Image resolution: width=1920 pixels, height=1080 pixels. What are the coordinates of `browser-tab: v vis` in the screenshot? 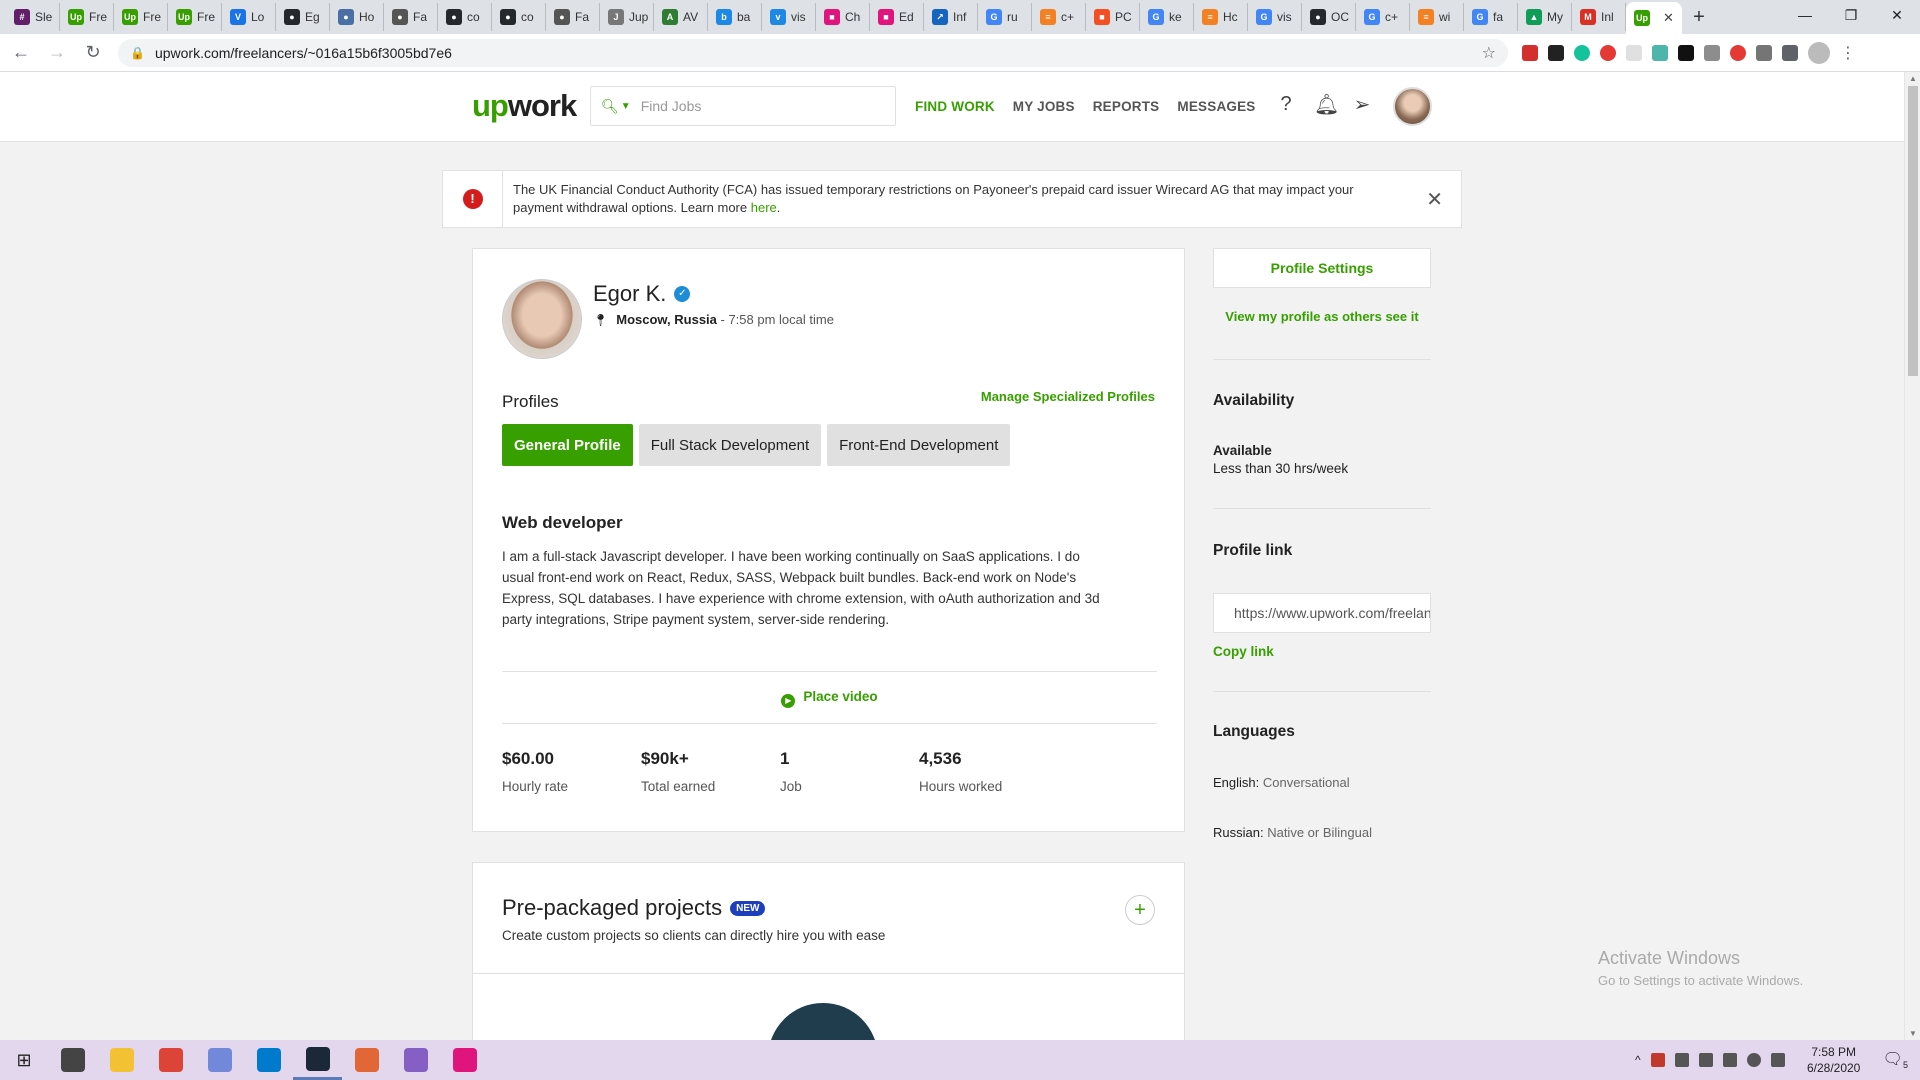 It's located at (789, 17).